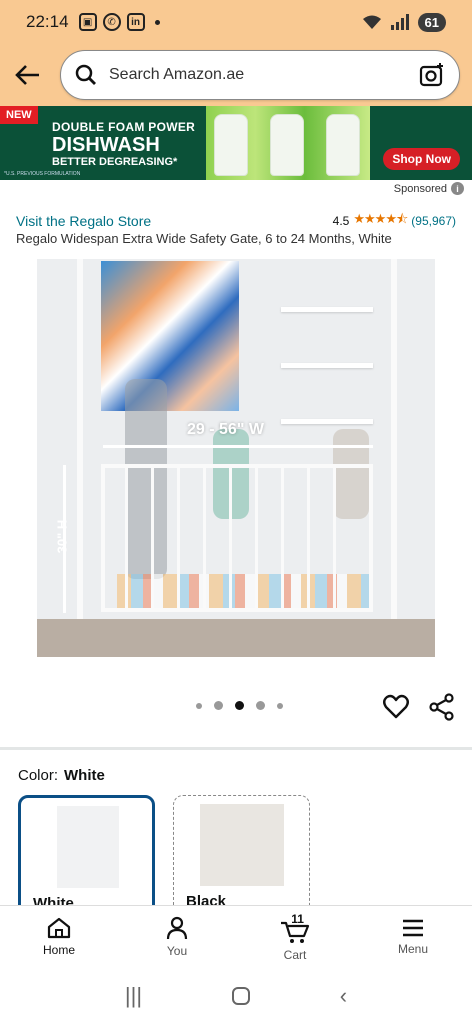  Describe the element at coordinates (420, 188) in the screenshot. I see `sponsored-text: Sponsored` at that location.